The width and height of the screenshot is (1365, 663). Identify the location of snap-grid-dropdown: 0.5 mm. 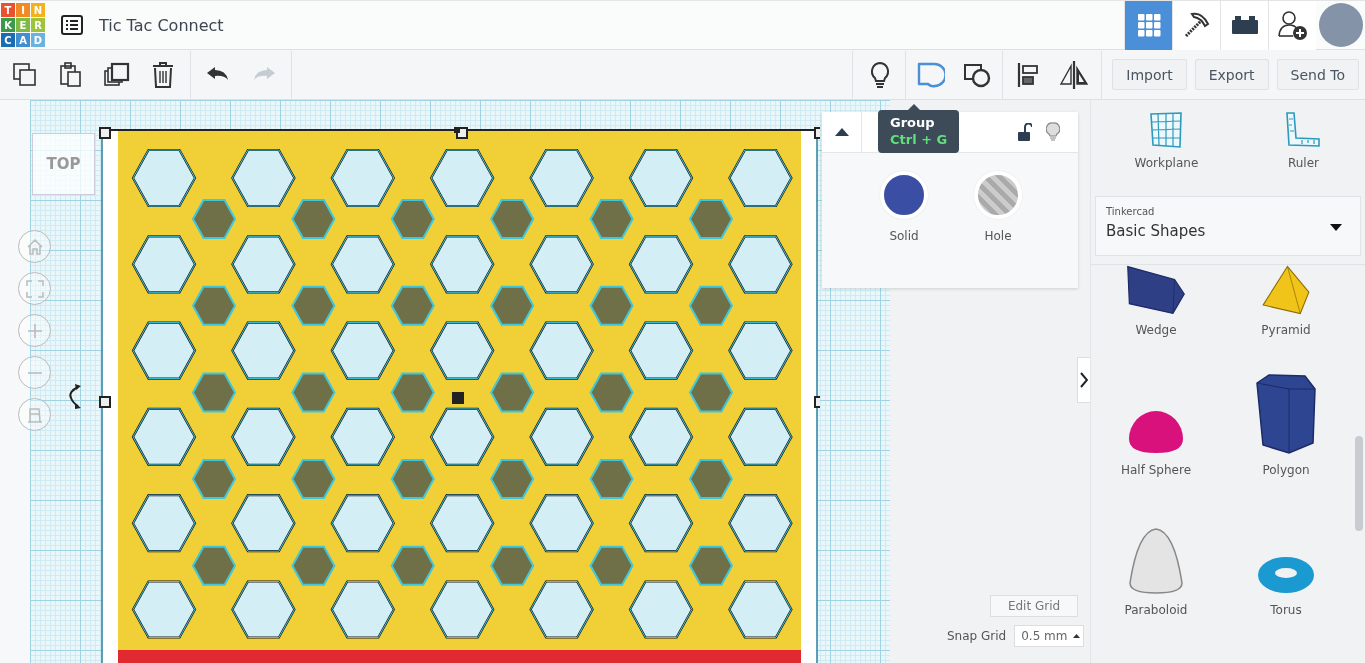
(1049, 636).